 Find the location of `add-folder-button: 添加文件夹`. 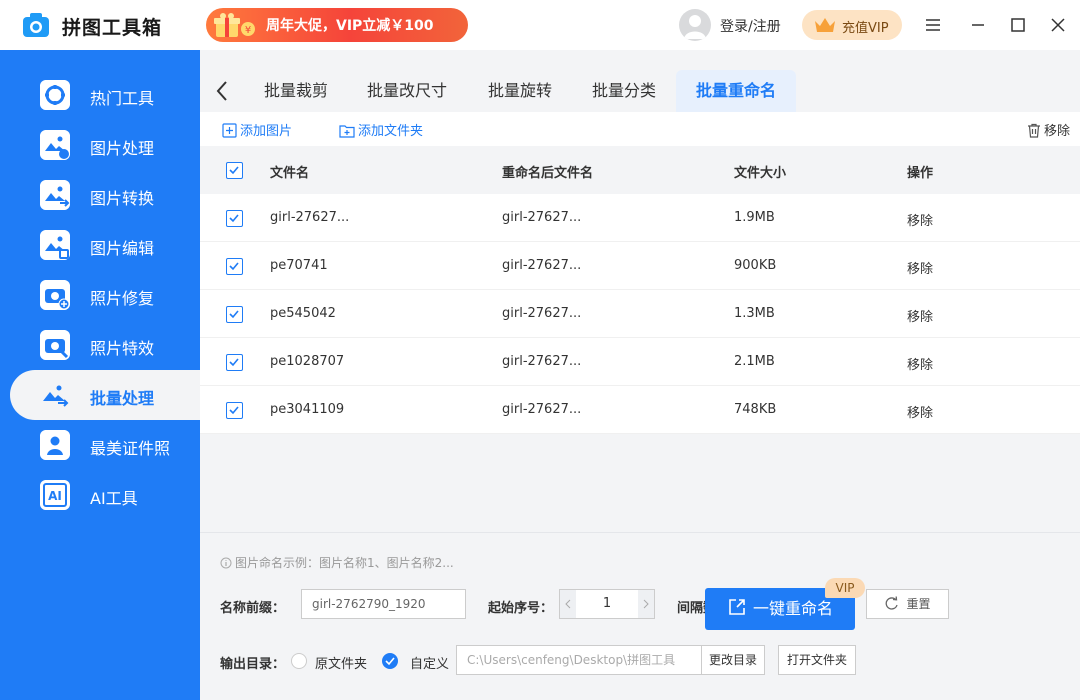

add-folder-button: 添加文件夹 is located at coordinates (381, 129).